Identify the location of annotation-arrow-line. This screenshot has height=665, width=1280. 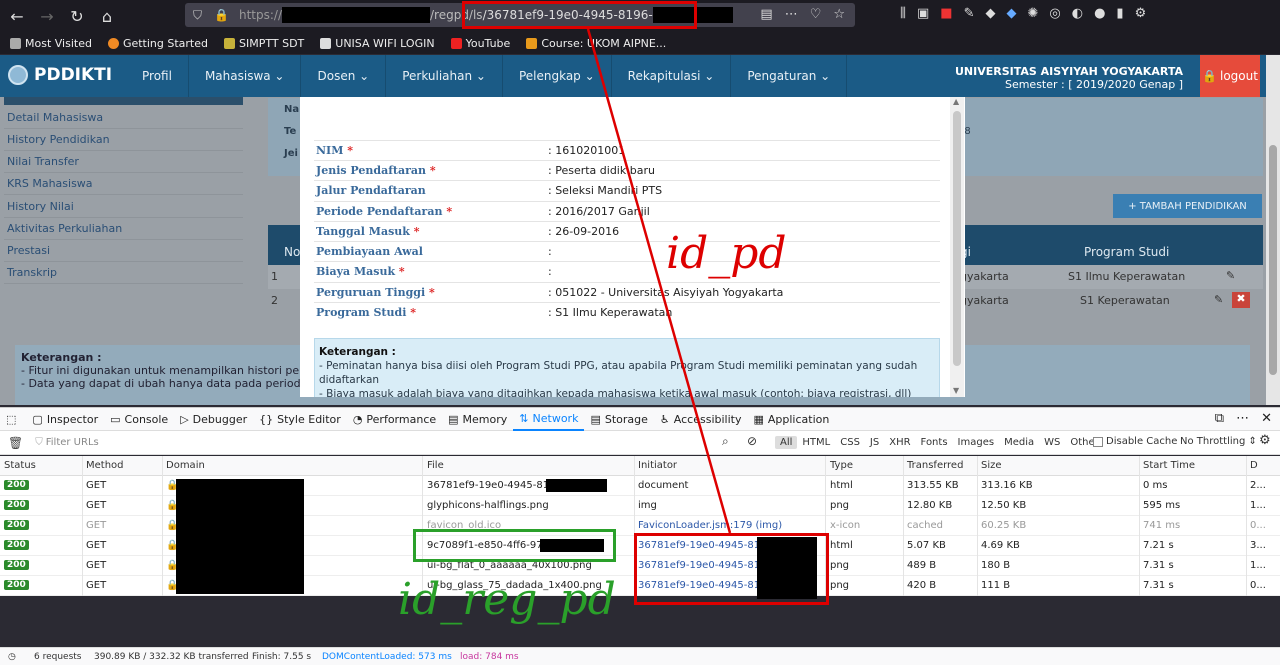
(659, 281).